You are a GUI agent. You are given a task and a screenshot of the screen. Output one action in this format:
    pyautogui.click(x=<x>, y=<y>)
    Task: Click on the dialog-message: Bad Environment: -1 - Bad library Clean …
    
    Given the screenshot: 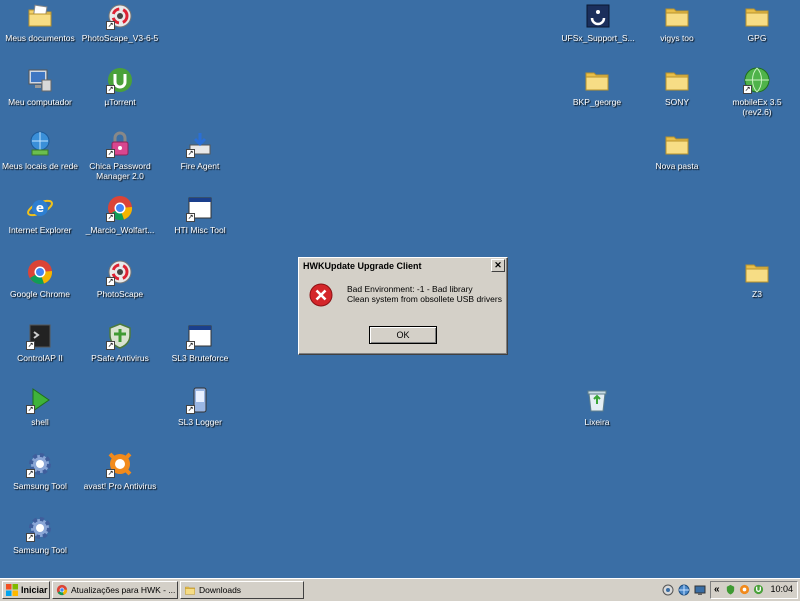 What is the action you would take?
    pyautogui.click(x=425, y=294)
    